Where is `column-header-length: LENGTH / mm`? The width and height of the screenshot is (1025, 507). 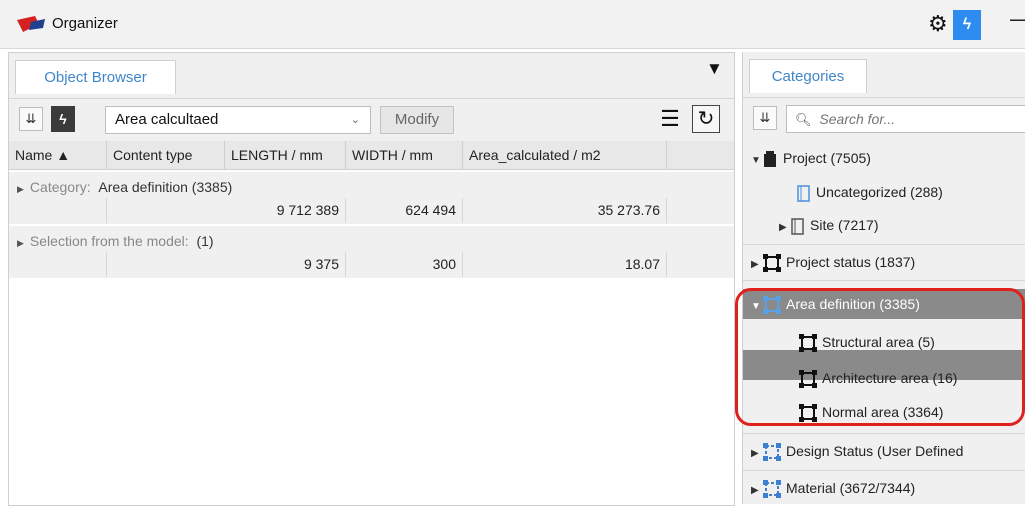 column-header-length: LENGTH / mm is located at coordinates (285, 155).